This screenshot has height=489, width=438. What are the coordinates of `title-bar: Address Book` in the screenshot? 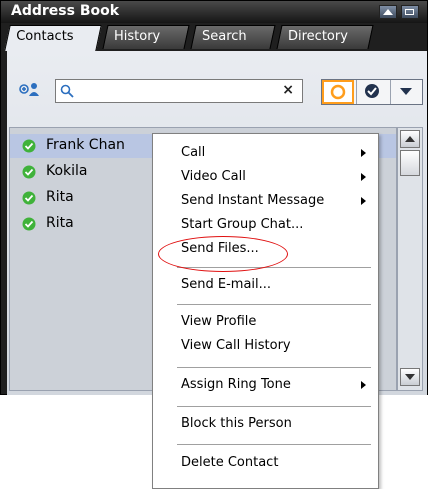 It's located at (214, 12).